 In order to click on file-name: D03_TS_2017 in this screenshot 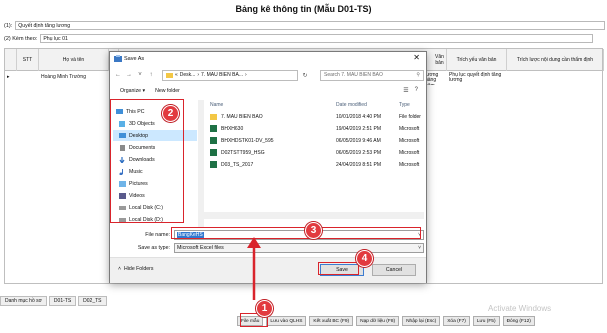, I will do `click(237, 165)`.